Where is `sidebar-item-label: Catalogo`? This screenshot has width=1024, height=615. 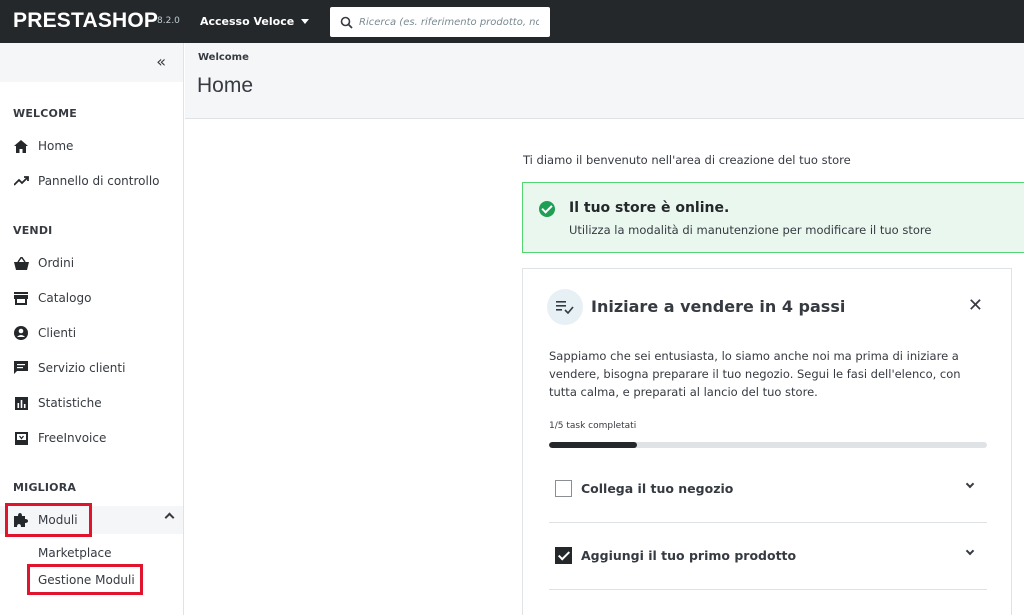
sidebar-item-label: Catalogo is located at coordinates (65, 298).